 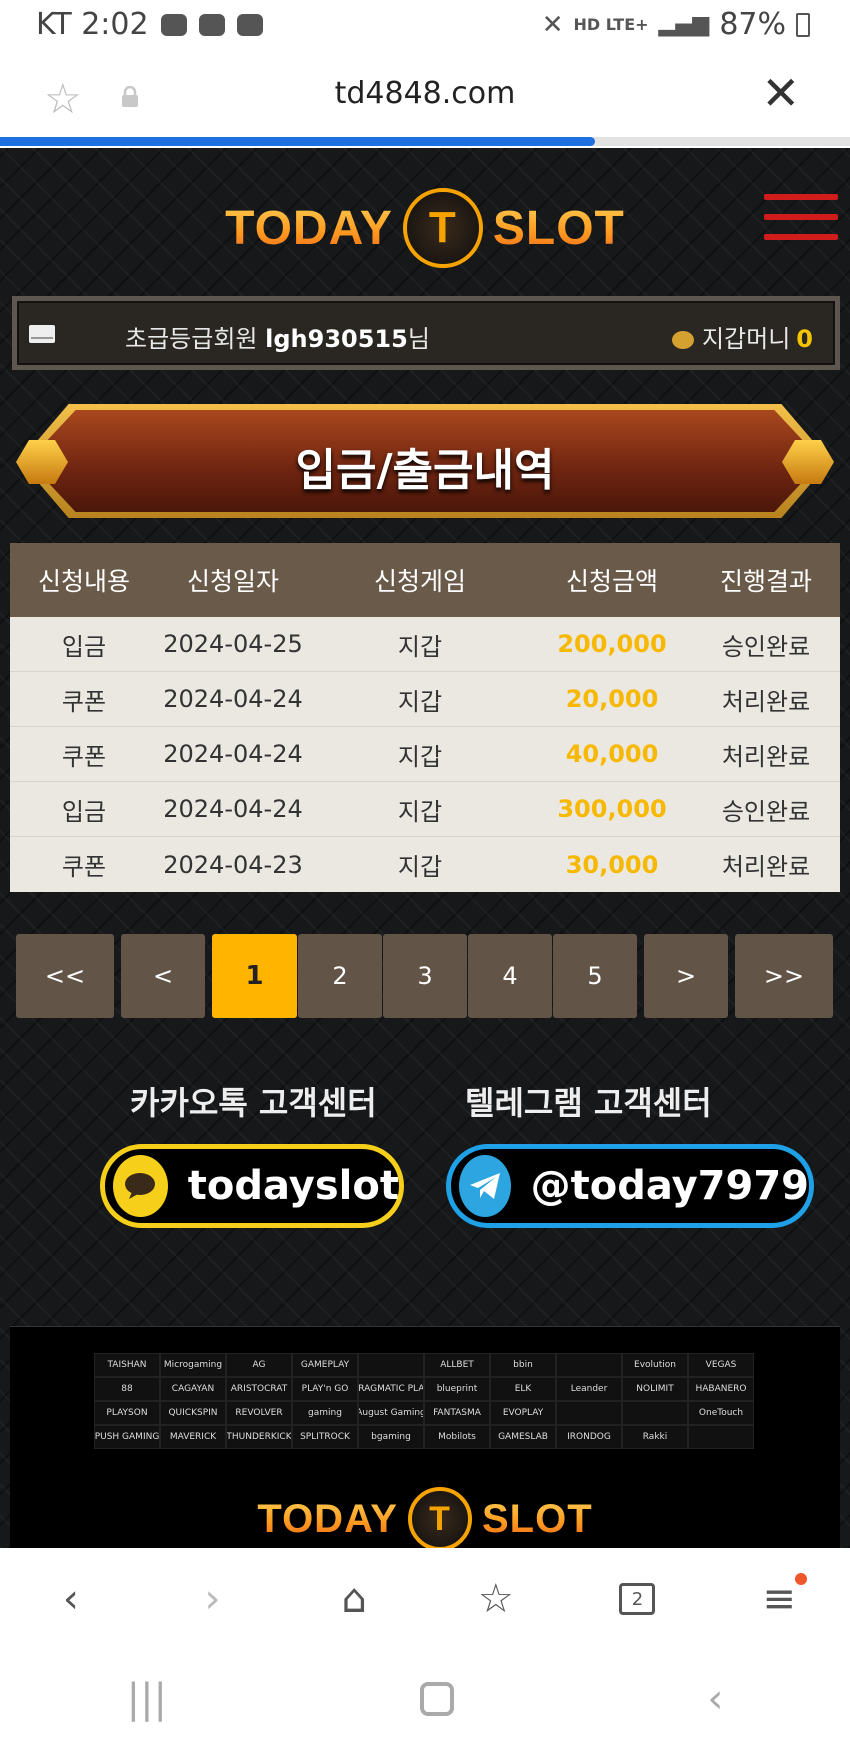 I want to click on cell-amount: 30,000, so click(x=612, y=864).